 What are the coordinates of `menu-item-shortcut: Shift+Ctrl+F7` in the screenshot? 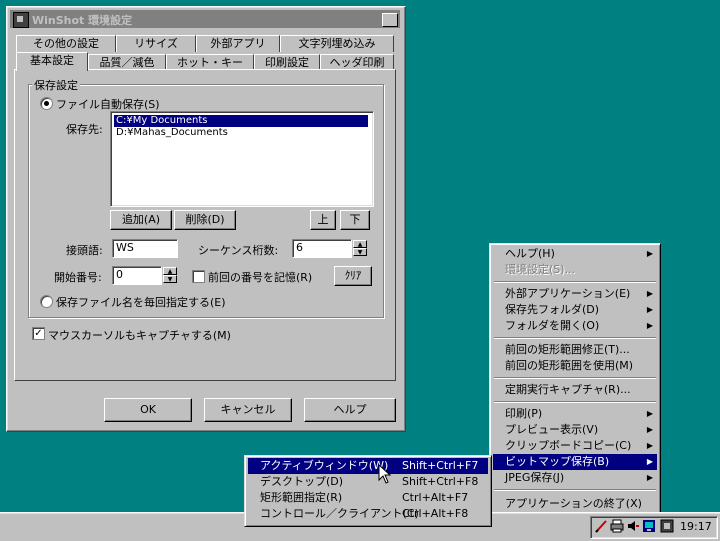 It's located at (440, 465).